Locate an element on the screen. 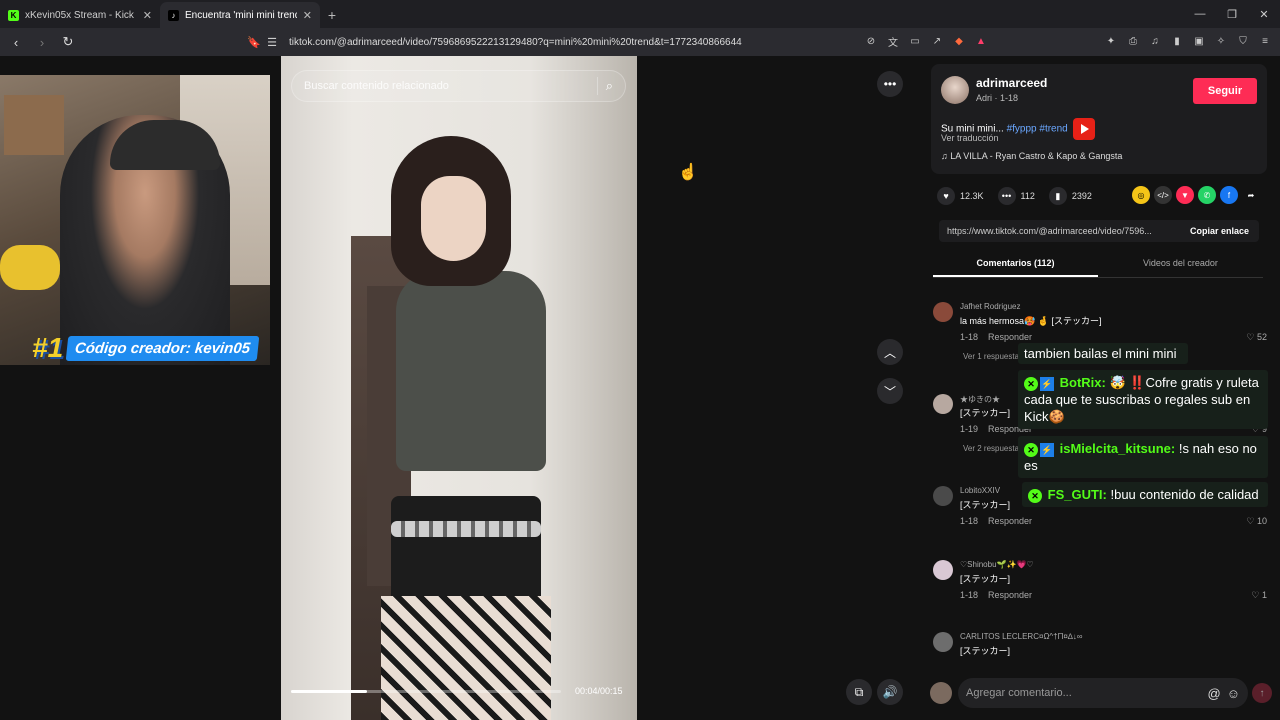 The image size is (1280, 720). picture-in-picture-icon: ⧉ is located at coordinates (859, 692).